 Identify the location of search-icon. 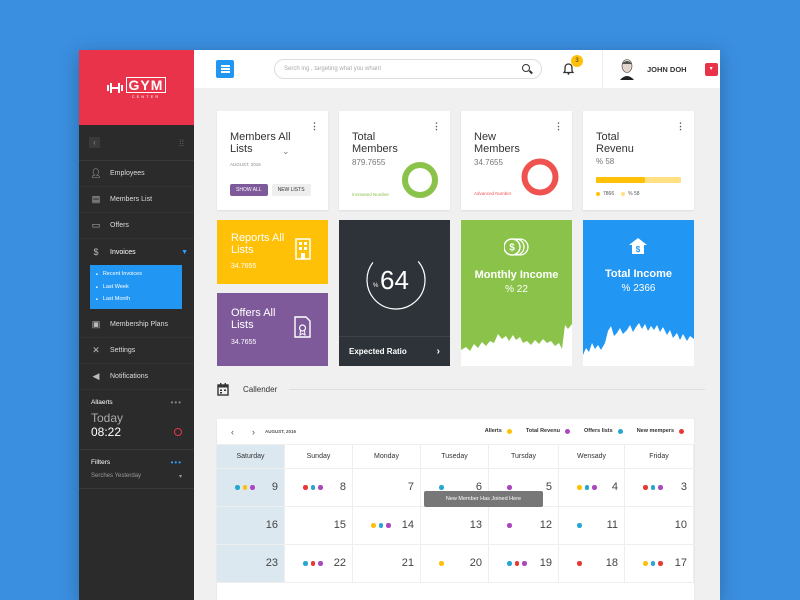
(527, 69).